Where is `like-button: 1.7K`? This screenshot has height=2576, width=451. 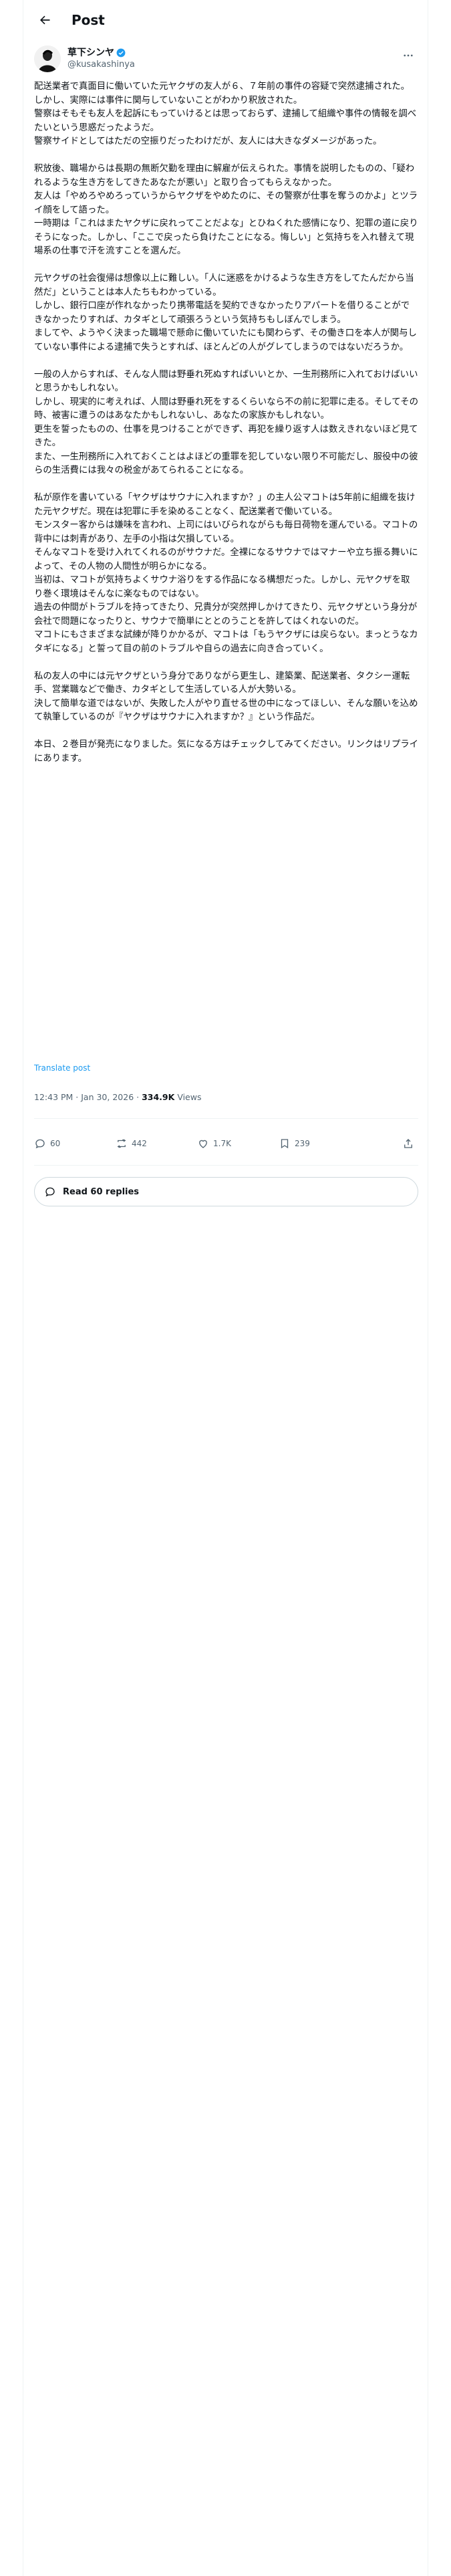
like-button: 1.7K is located at coordinates (238, 1144).